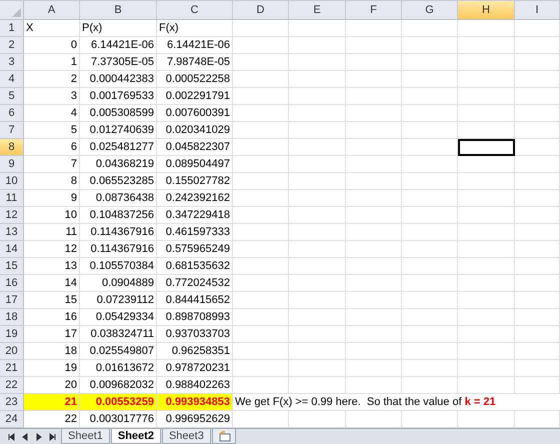 Image resolution: width=560 pixels, height=444 pixels. I want to click on column-header: E, so click(317, 10).